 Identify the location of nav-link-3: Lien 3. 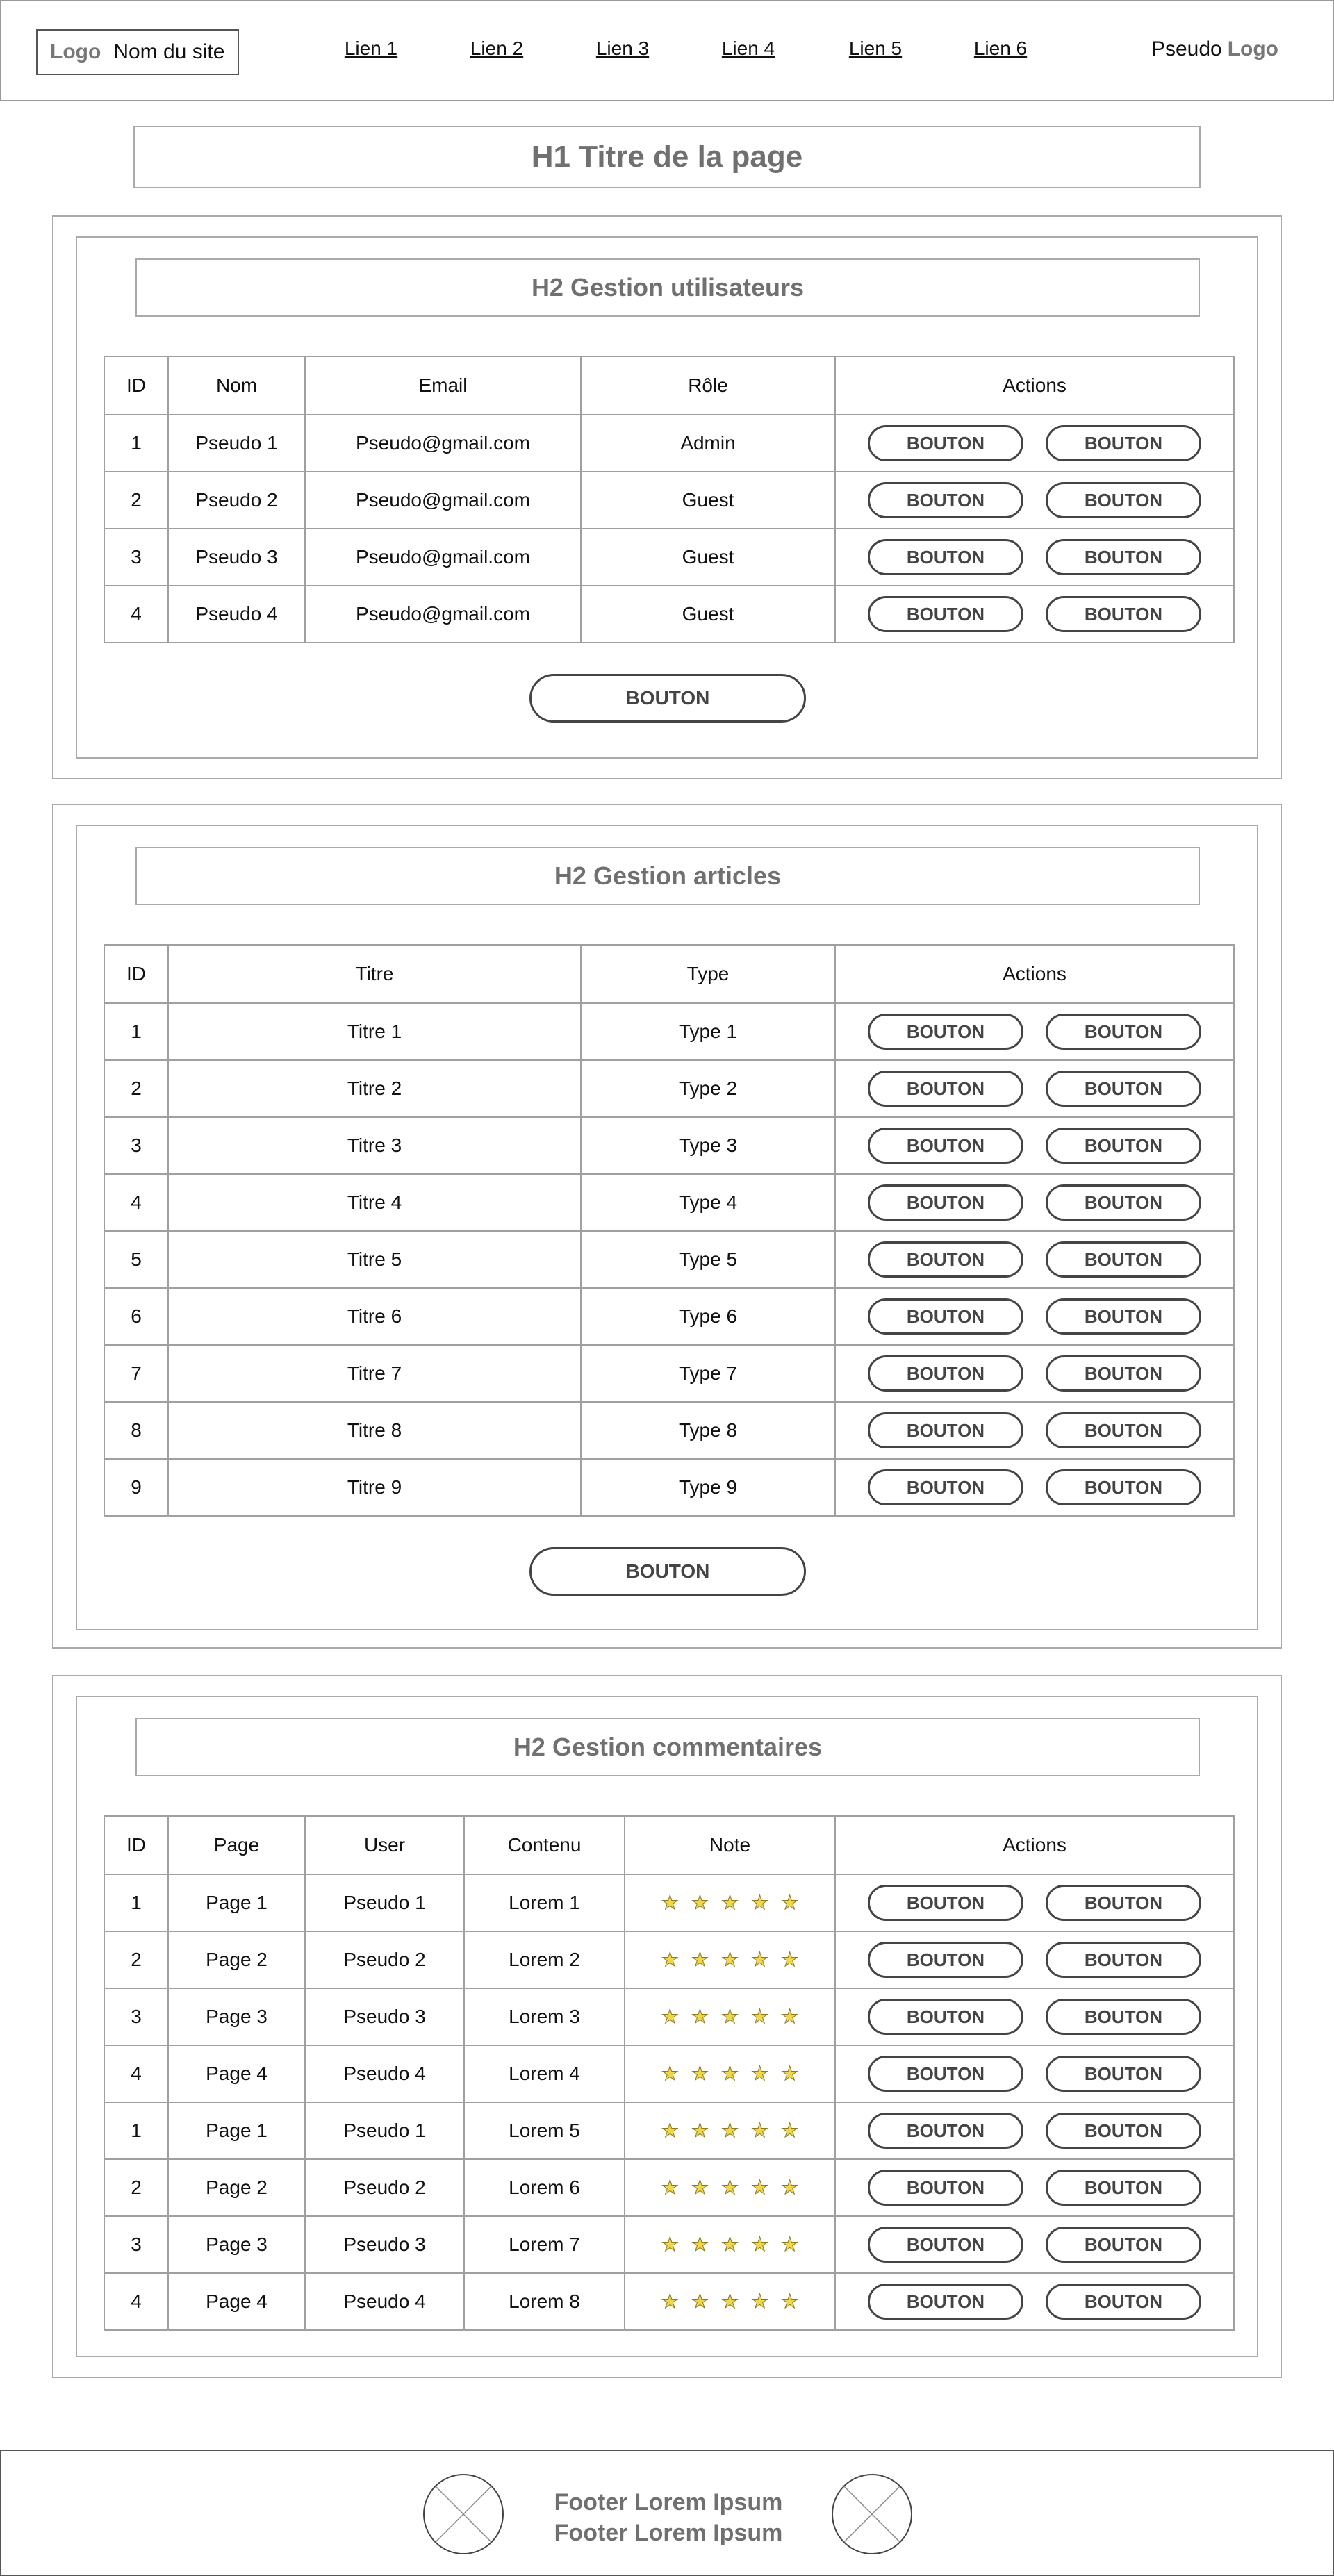
(623, 49).